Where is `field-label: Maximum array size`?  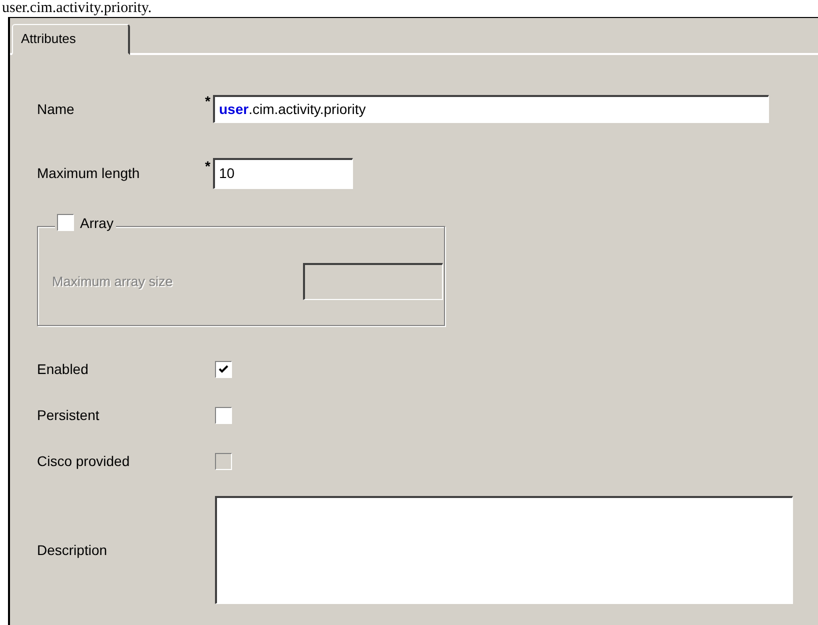 field-label: Maximum array size is located at coordinates (113, 281).